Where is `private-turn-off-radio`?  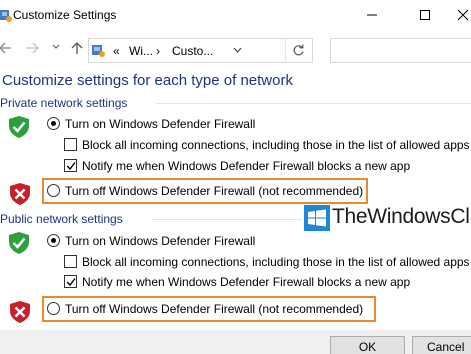
private-turn-off-radio is located at coordinates (53, 190).